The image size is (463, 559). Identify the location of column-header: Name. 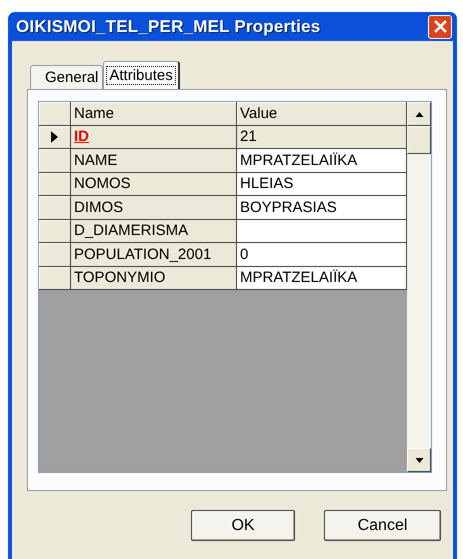
(154, 114).